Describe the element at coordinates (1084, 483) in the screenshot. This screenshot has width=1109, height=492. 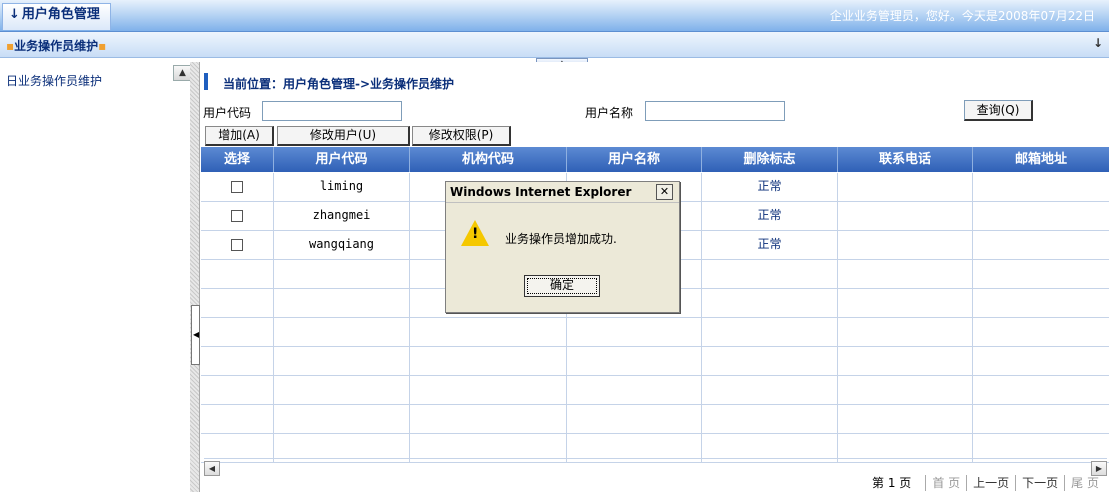
I see `last-page-button: 尾 页` at that location.